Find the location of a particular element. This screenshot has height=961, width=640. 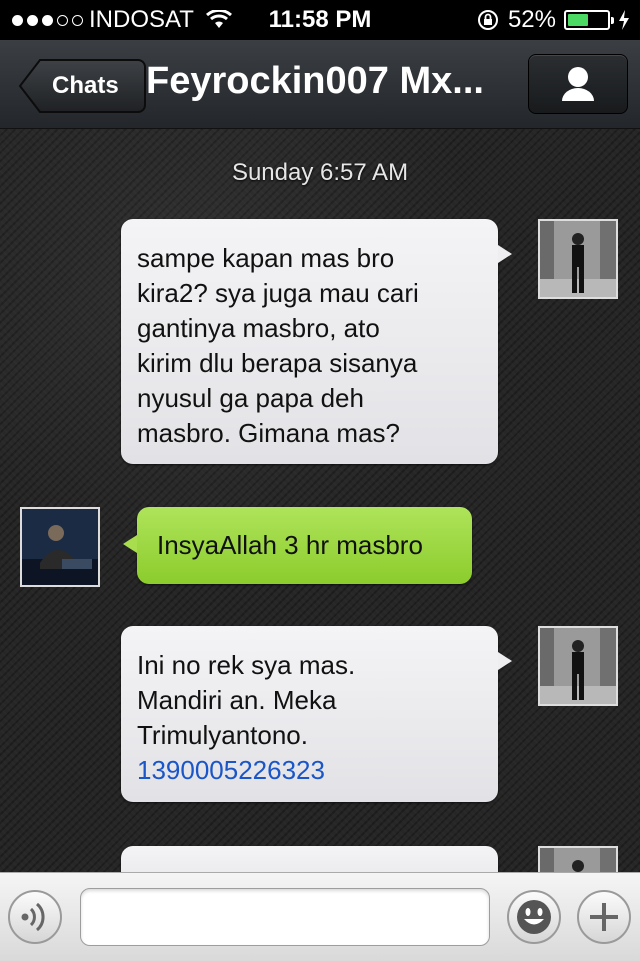

attach-plus-button is located at coordinates (604, 917).